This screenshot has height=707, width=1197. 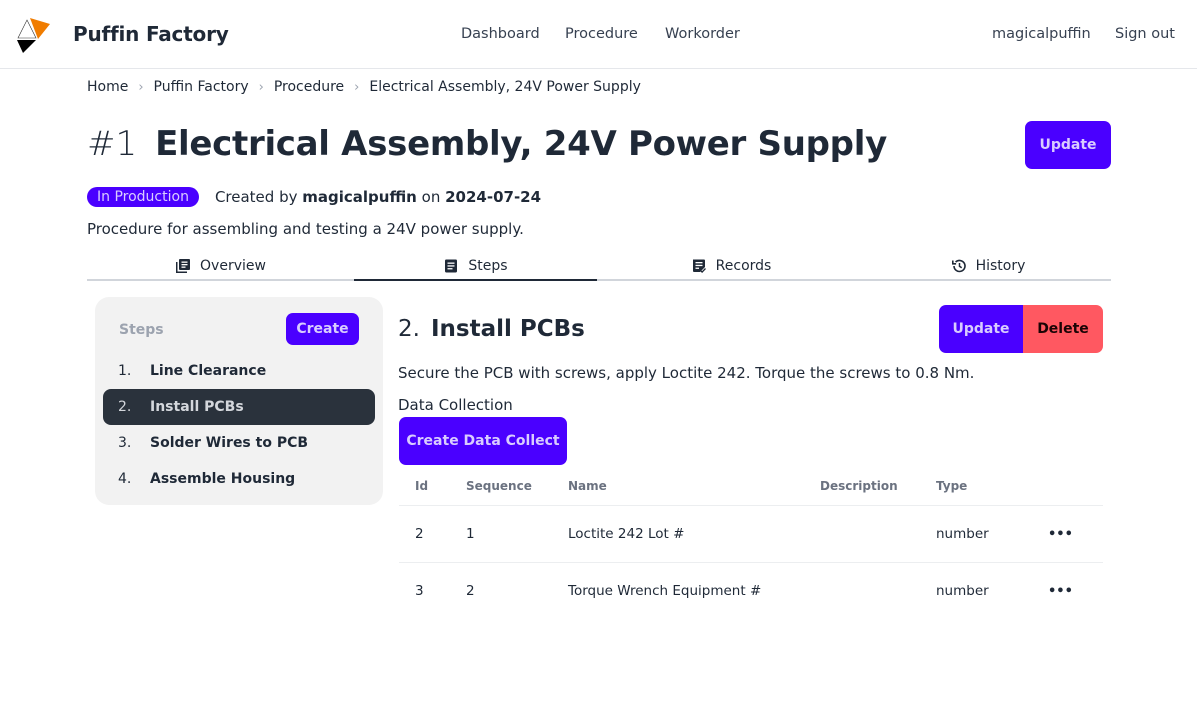 I want to click on nav-dashboard: Dashboard, so click(x=500, y=34).